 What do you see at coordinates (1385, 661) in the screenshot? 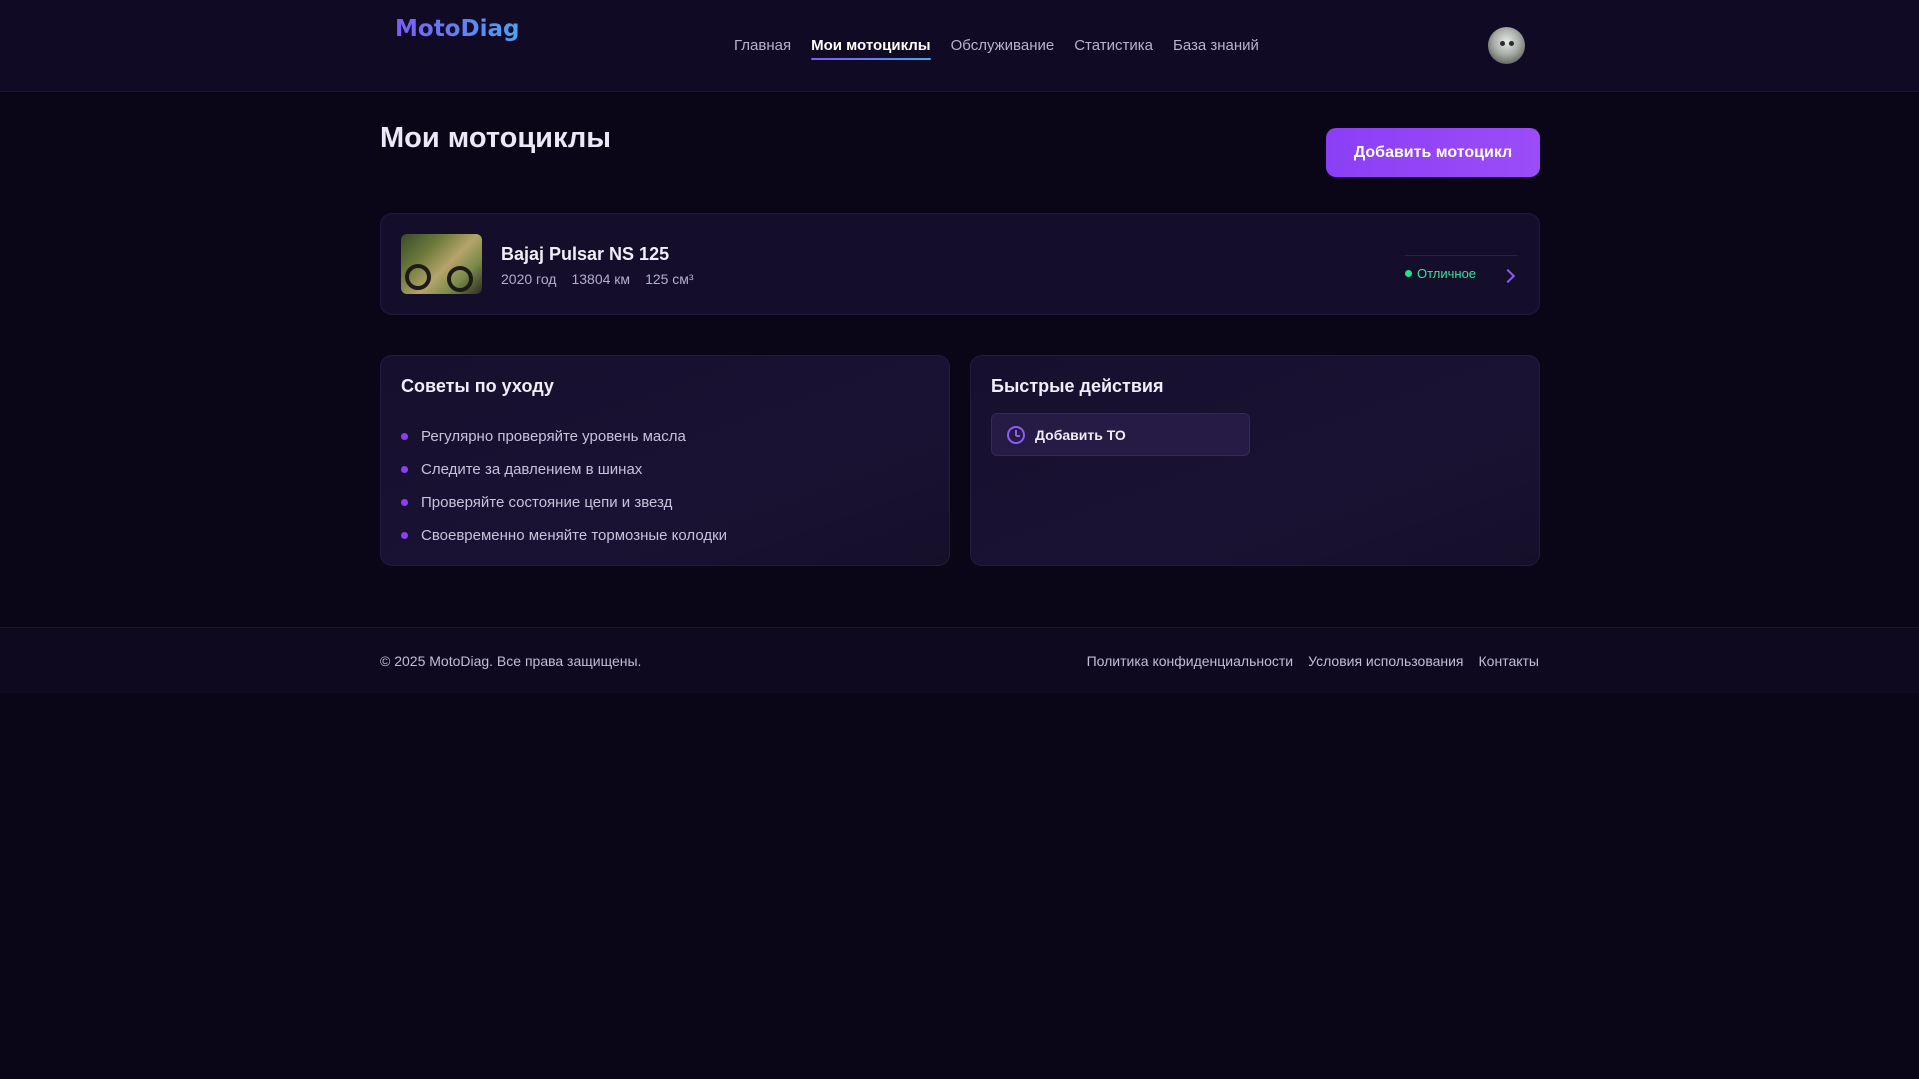
I see `terms-of-use-link: Условия использования` at bounding box center [1385, 661].